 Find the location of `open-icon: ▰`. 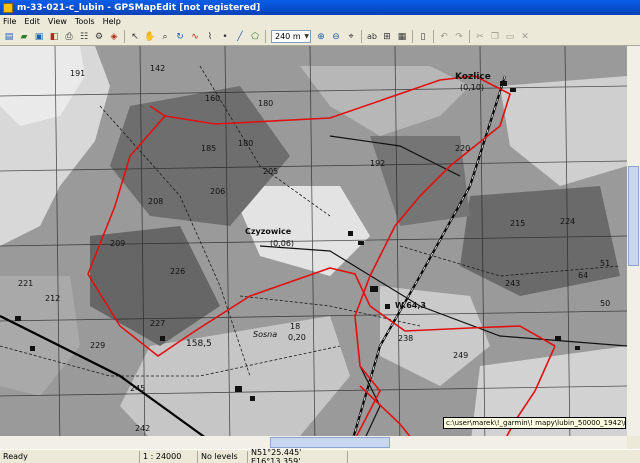

open-icon: ▰ is located at coordinates (24, 37).